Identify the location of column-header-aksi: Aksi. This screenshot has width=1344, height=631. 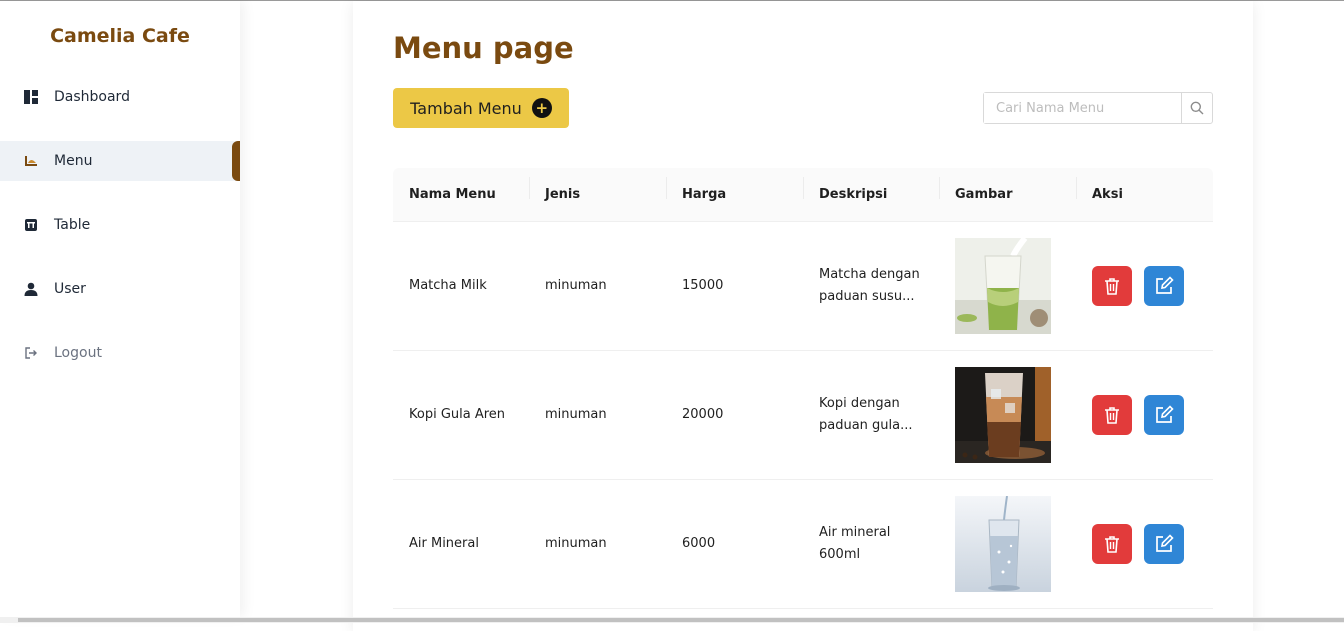
(1144, 189).